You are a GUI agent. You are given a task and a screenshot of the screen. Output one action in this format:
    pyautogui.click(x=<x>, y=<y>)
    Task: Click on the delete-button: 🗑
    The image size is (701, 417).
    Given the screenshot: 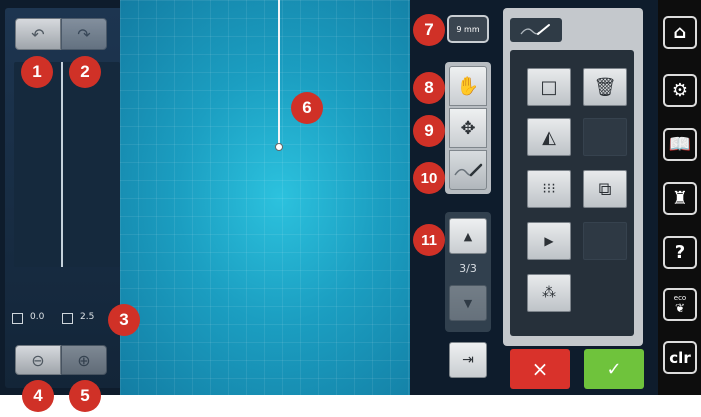 What is the action you would take?
    pyautogui.click(x=605, y=87)
    